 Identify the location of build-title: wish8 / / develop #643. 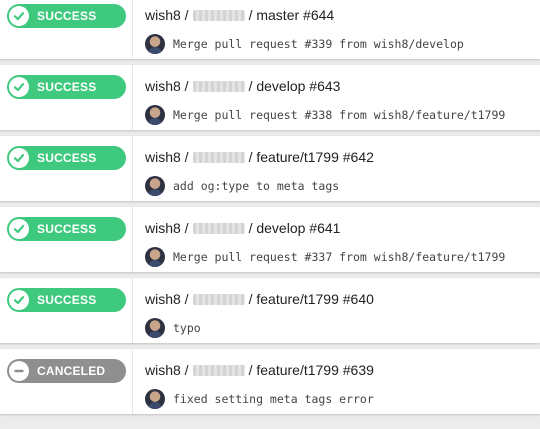
(242, 86).